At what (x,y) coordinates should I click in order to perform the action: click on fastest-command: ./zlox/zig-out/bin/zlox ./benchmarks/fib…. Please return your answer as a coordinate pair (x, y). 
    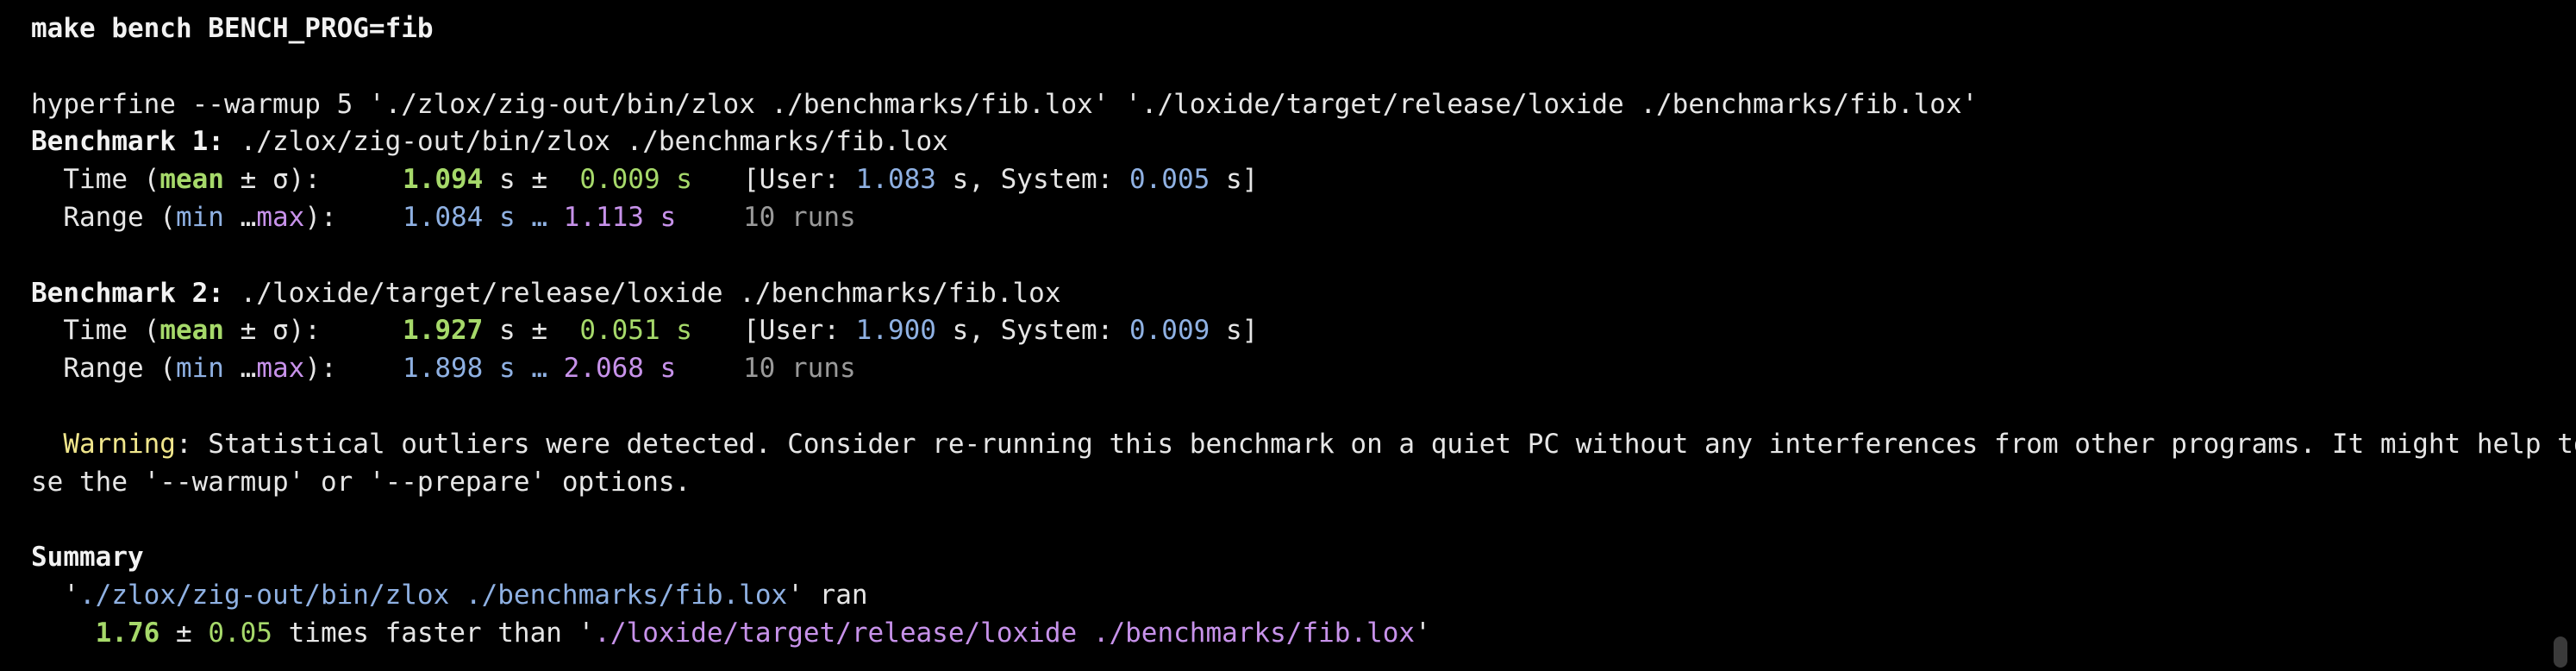
    Looking at the image, I should click on (433, 595).